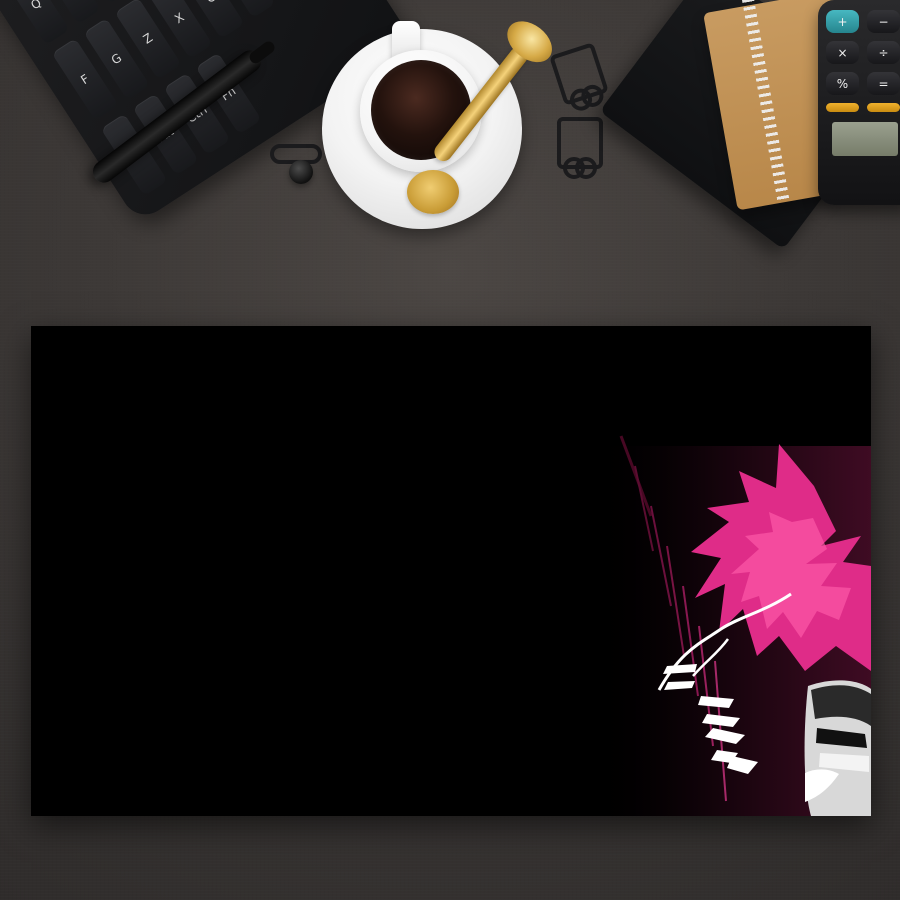  I want to click on character-face, so click(837, 748).